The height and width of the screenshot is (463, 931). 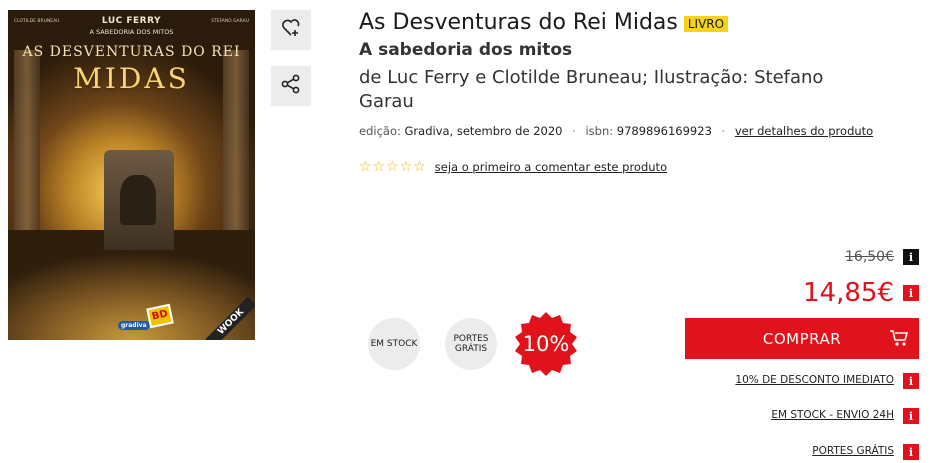 I want to click on rating-stars: ☆☆☆☆☆, so click(x=393, y=167).